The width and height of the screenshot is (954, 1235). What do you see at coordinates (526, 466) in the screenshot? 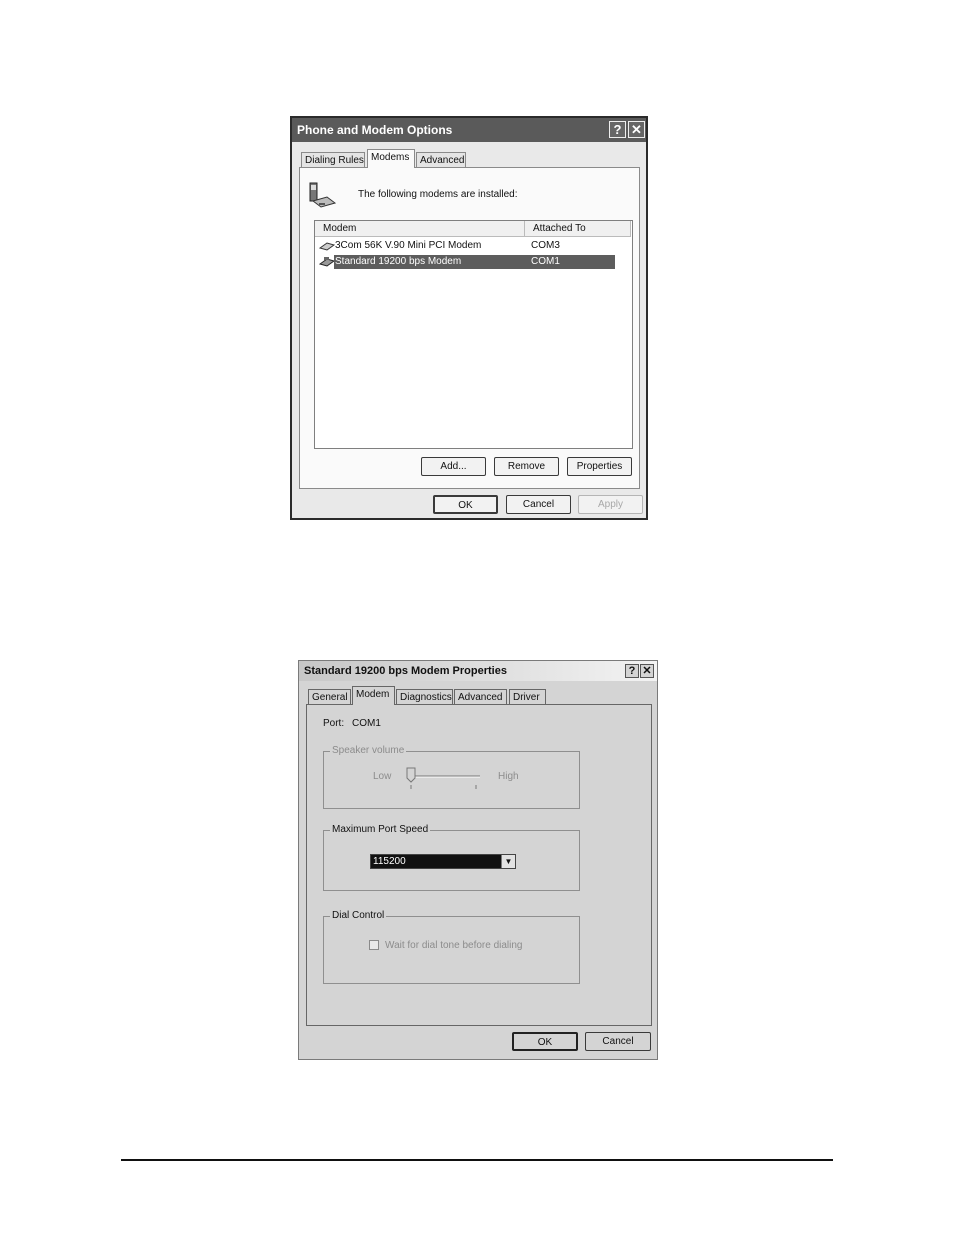
I see `remove-button: Remove` at bounding box center [526, 466].